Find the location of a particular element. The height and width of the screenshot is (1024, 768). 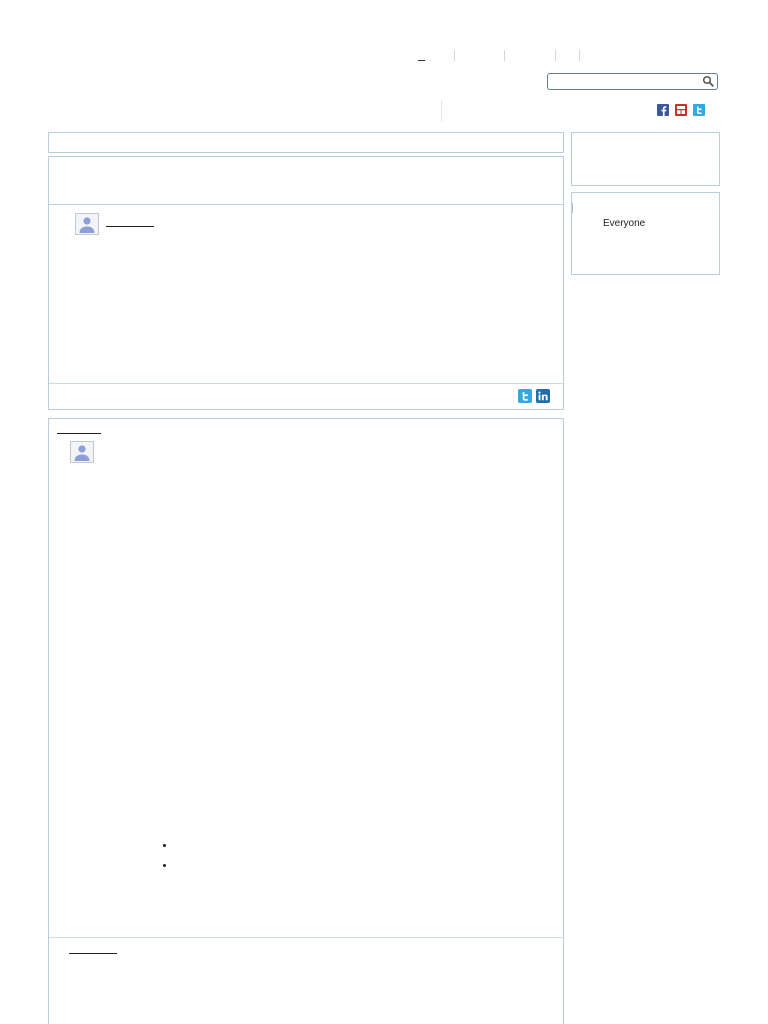

reply-footer is located at coordinates (306, 945).